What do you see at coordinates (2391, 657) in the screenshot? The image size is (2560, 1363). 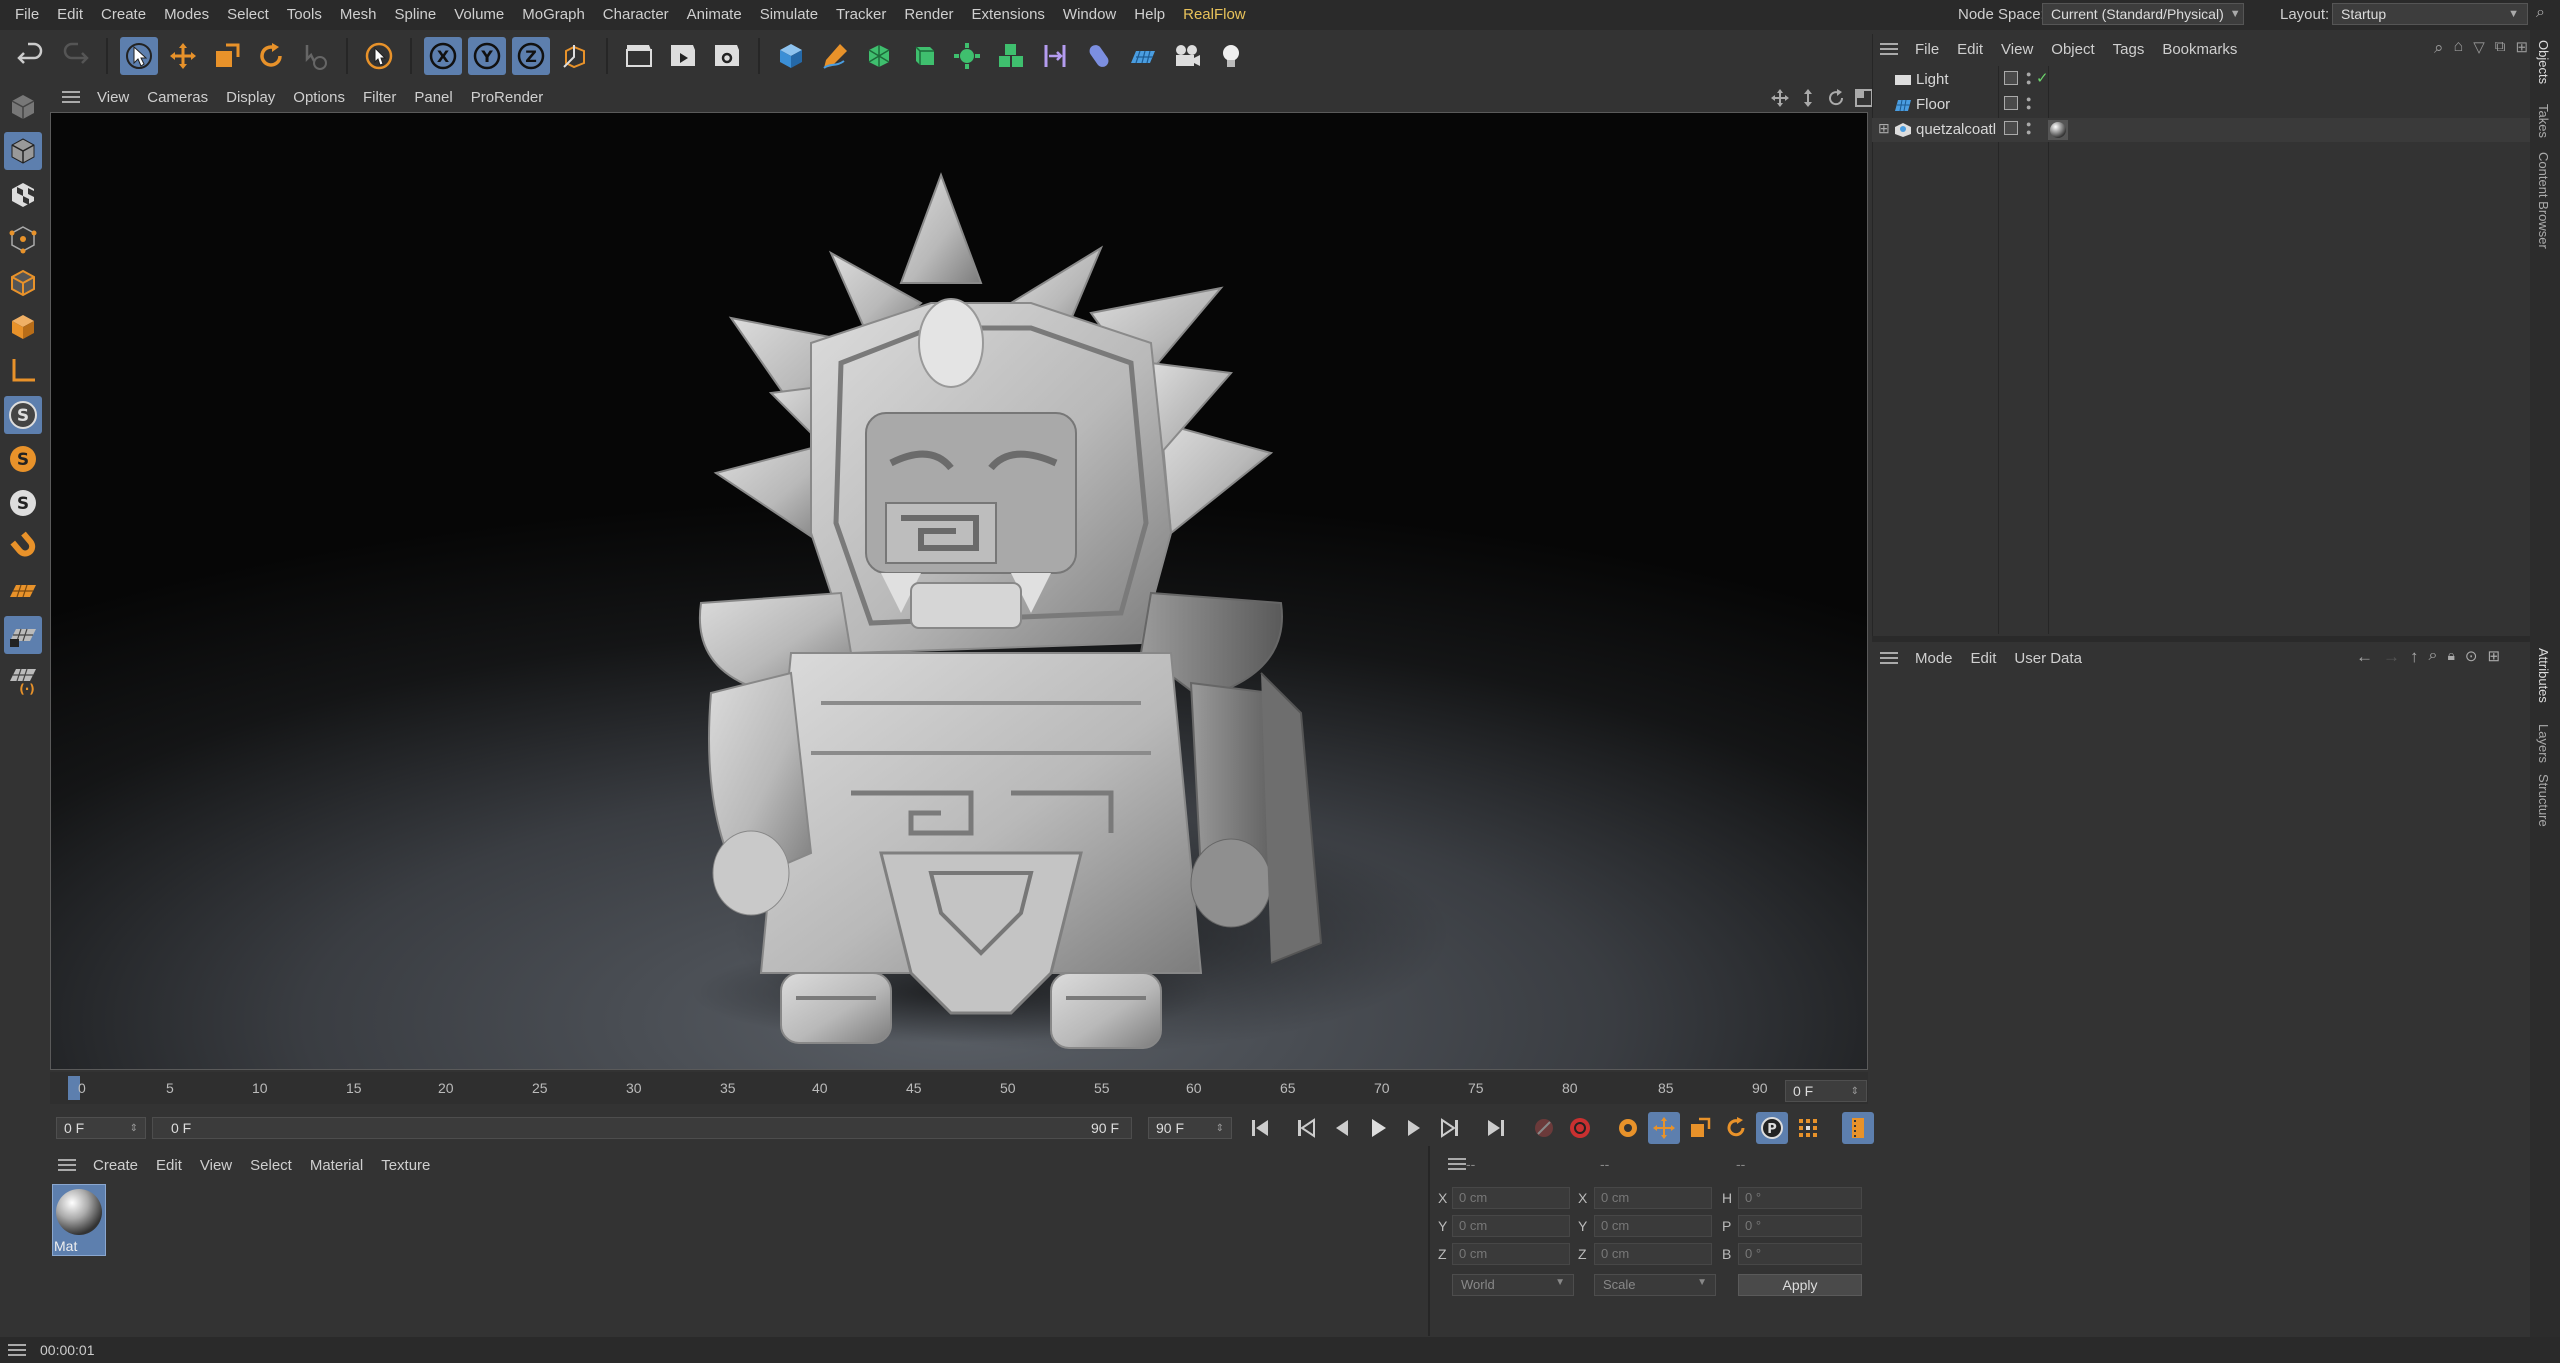 I see `forward-arrow-icon: →` at bounding box center [2391, 657].